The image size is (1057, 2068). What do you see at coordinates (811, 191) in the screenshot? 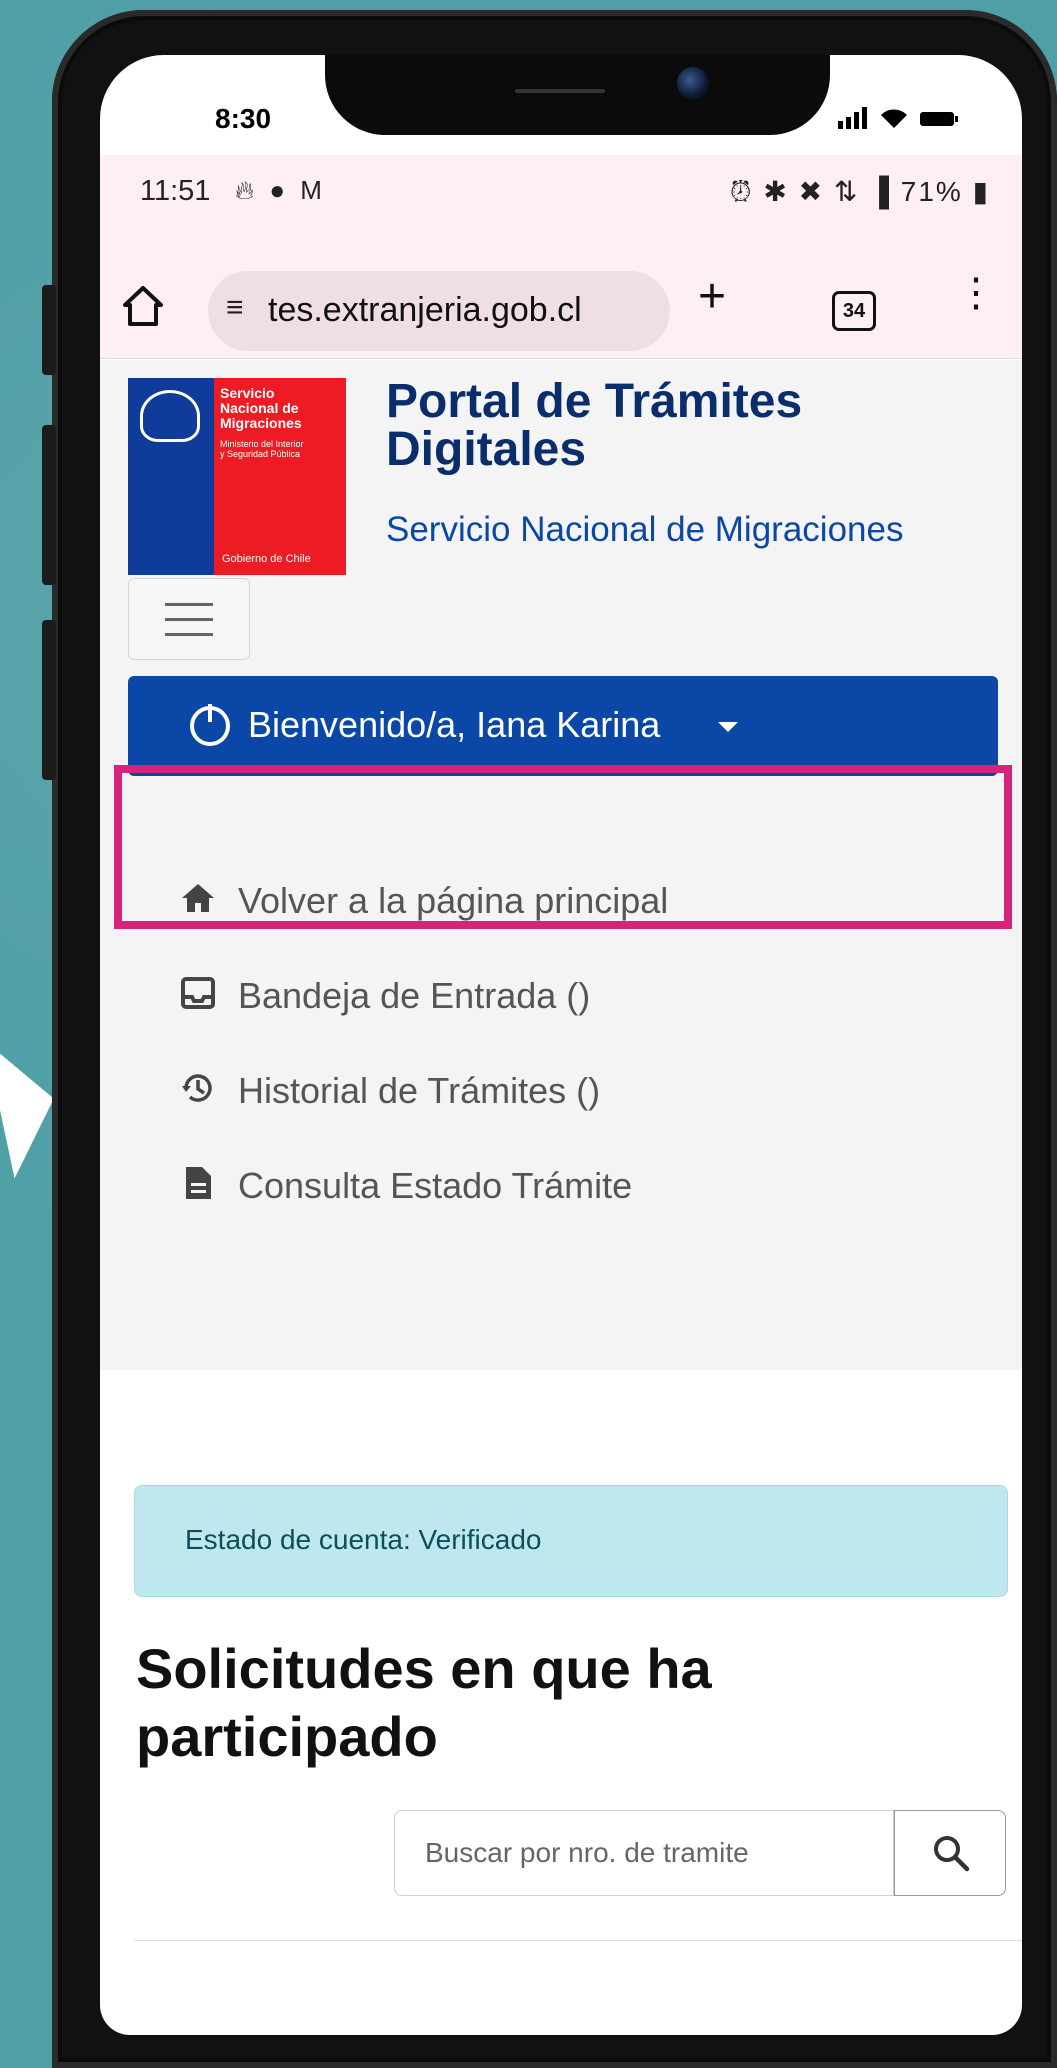
I see `mute-icon: ✖` at bounding box center [811, 191].